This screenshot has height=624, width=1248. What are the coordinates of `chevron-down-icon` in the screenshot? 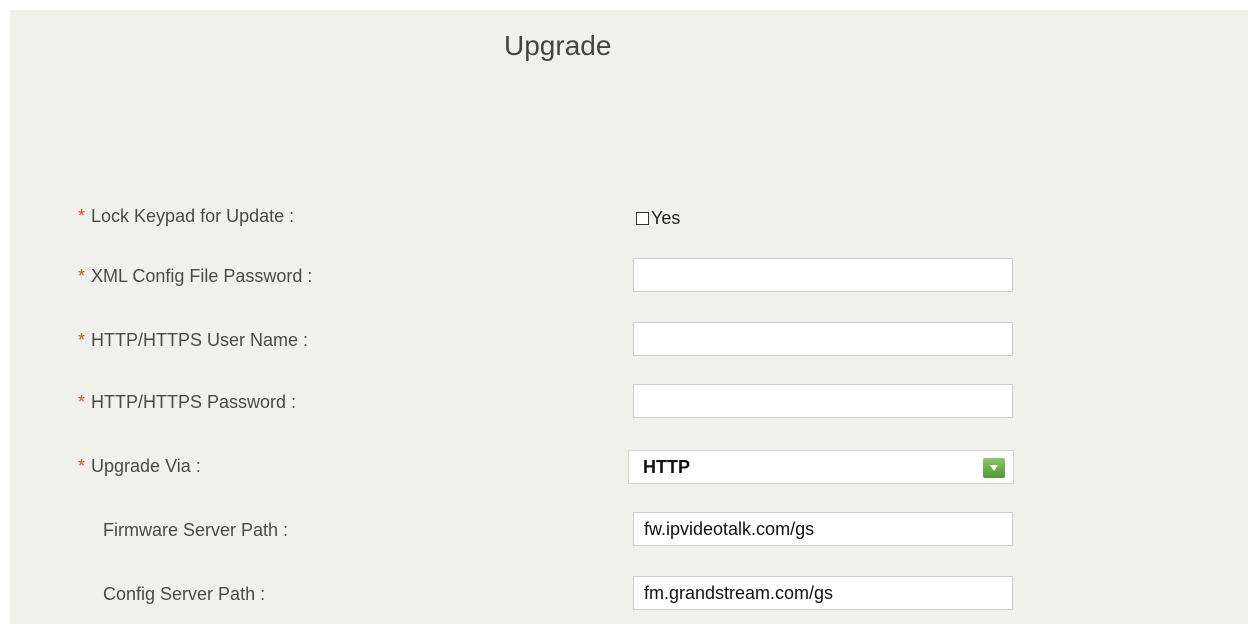 It's located at (994, 468).